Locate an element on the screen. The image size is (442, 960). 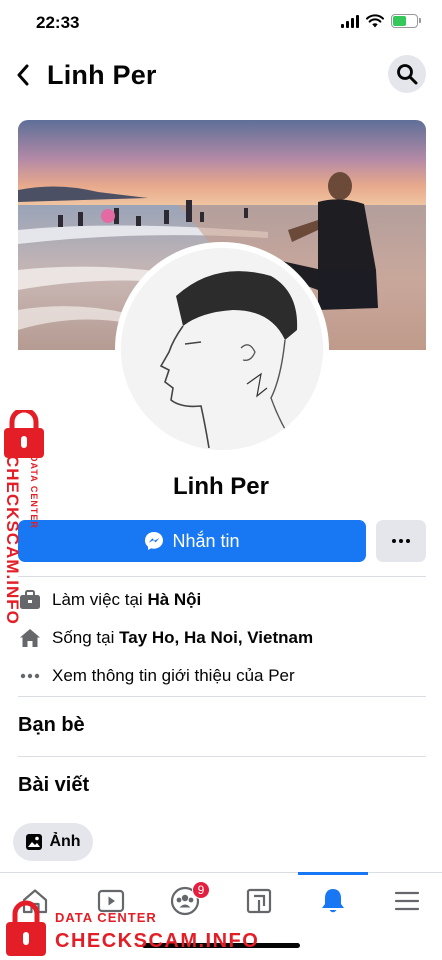
nav-menu is located at coordinates (407, 901).